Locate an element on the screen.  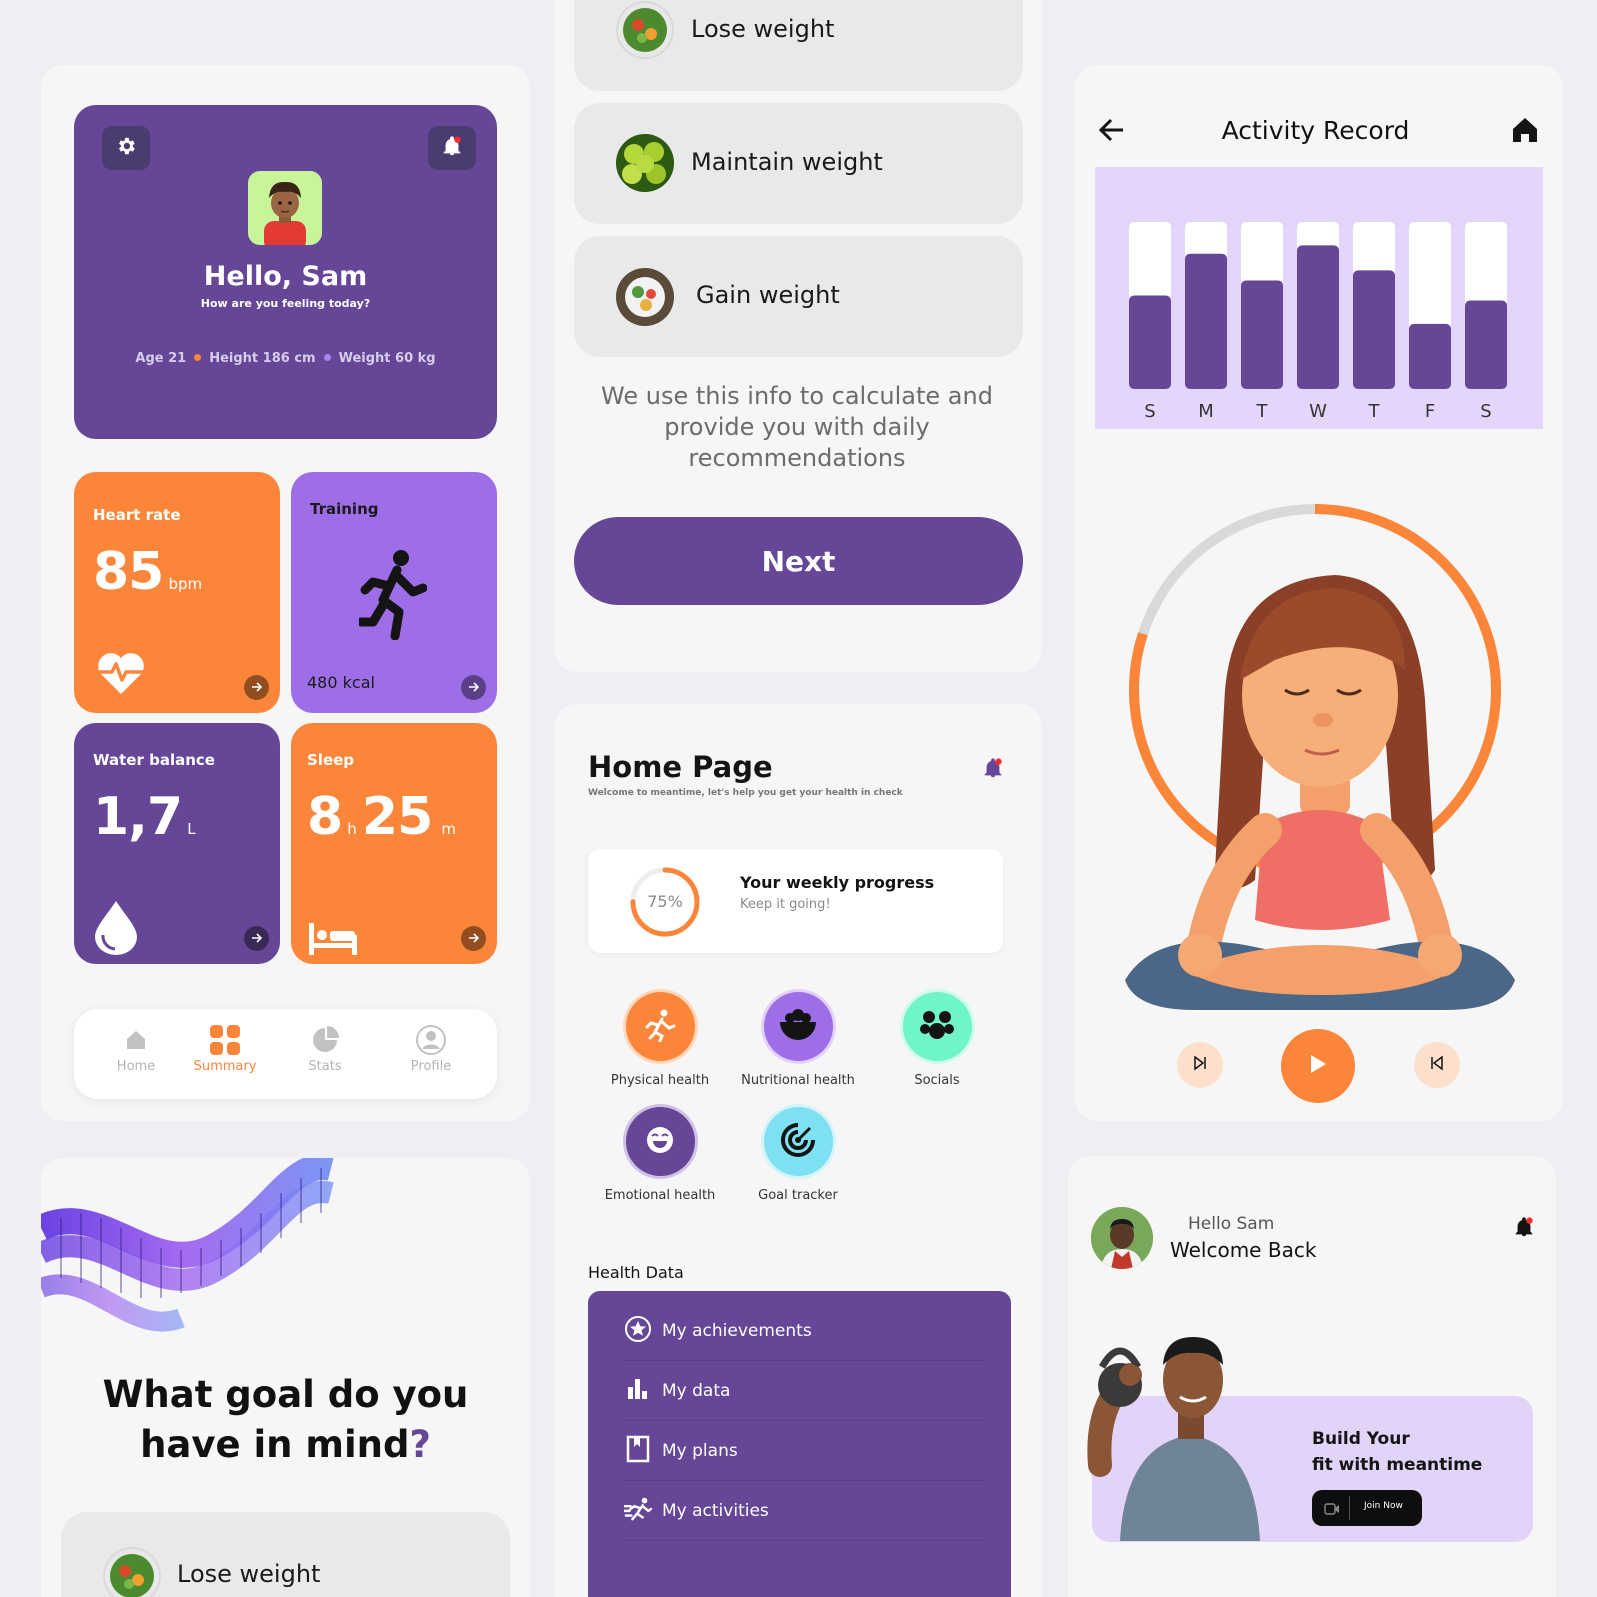
goal-option-gain-weight-label: Gain weight is located at coordinates (768, 295).